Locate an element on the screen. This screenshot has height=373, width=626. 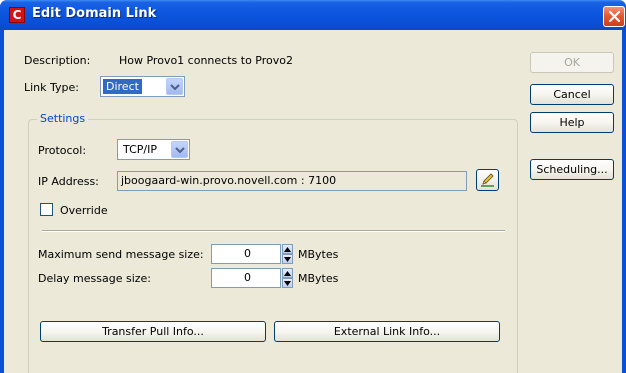
delay-size-unit: MBytes is located at coordinates (318, 278).